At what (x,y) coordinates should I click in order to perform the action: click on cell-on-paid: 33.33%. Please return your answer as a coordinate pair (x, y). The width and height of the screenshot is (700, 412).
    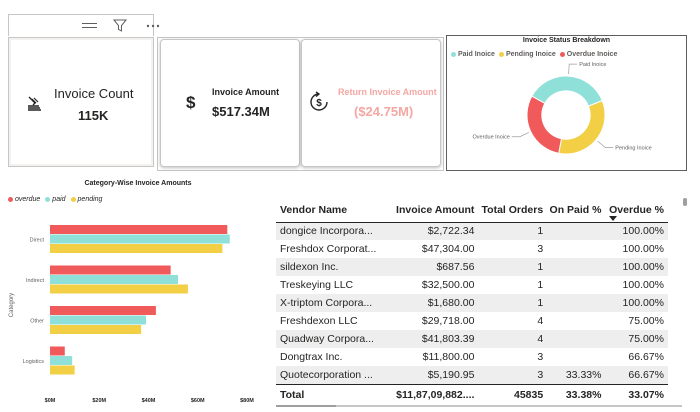
    Looking at the image, I should click on (583, 374).